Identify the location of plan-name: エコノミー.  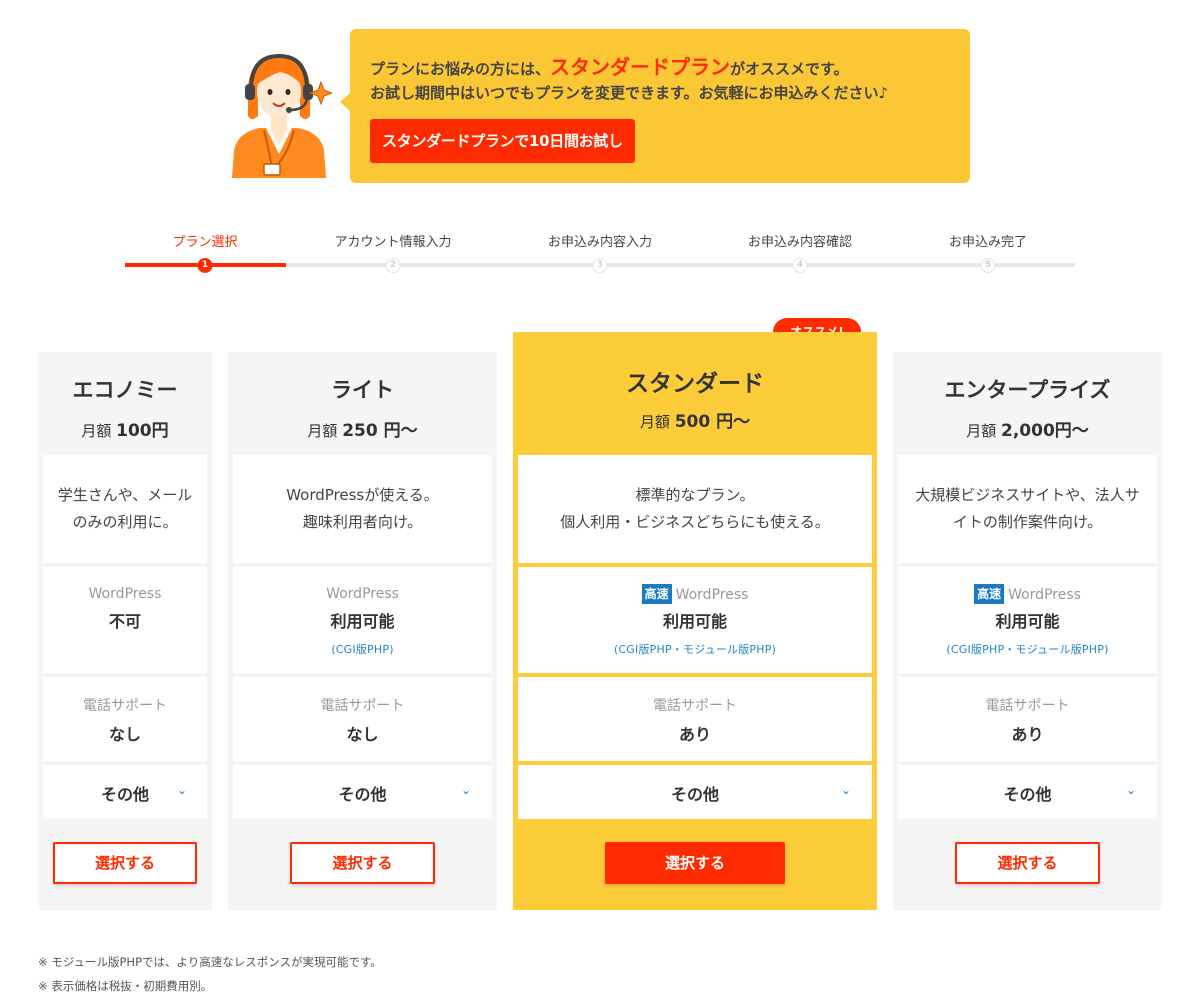
(125, 390).